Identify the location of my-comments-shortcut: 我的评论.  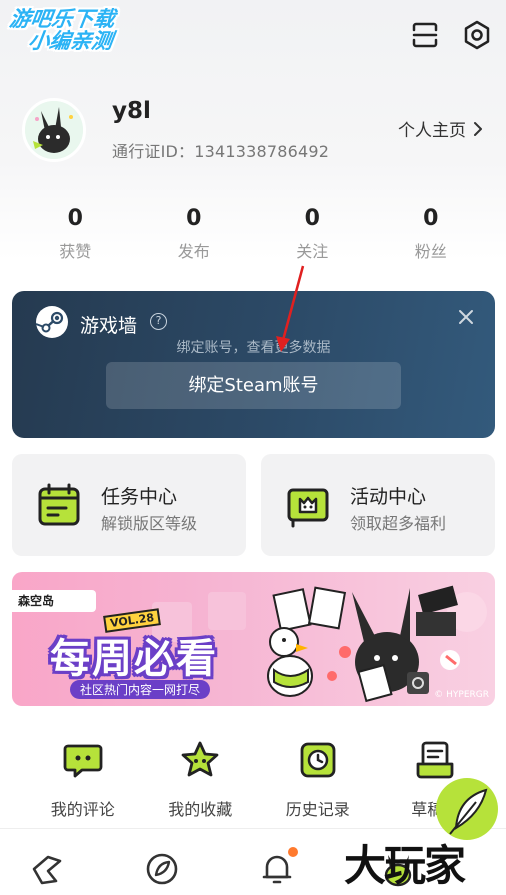
(83, 780).